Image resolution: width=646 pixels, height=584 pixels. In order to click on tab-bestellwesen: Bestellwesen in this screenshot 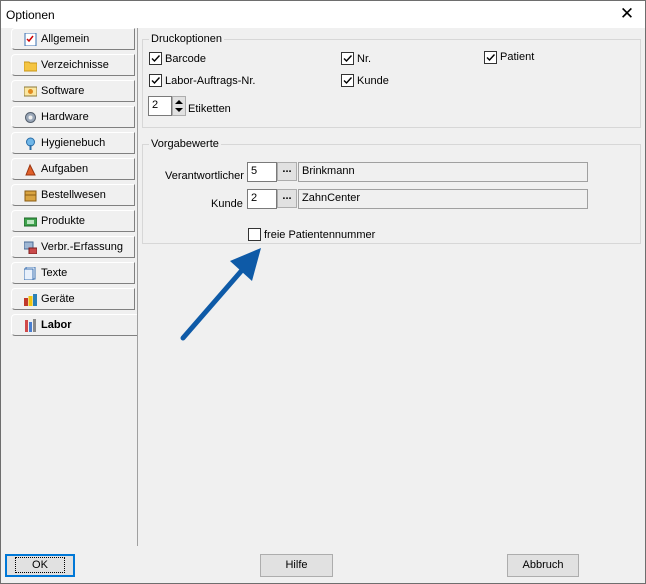, I will do `click(73, 195)`.